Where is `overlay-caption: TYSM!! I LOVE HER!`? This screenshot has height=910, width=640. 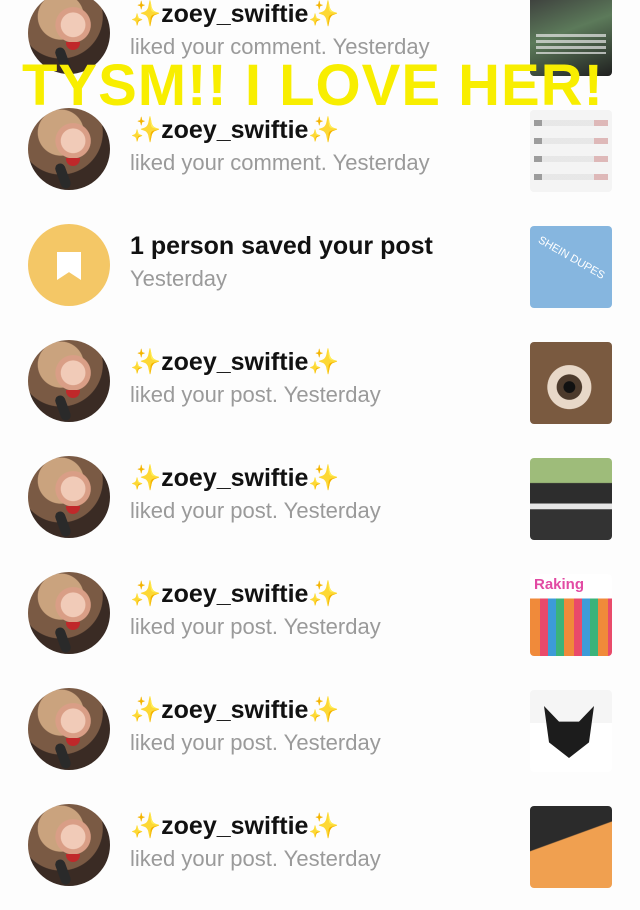 overlay-caption: TYSM!! I LOVE HER! is located at coordinates (313, 85).